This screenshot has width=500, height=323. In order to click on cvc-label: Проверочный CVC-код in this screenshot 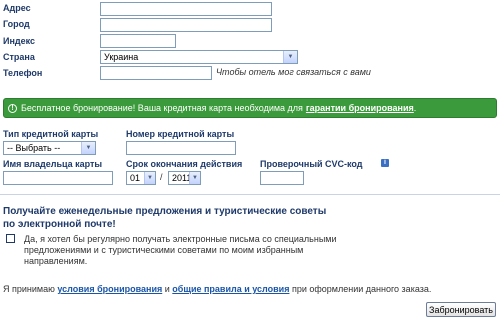, I will do `click(311, 164)`.